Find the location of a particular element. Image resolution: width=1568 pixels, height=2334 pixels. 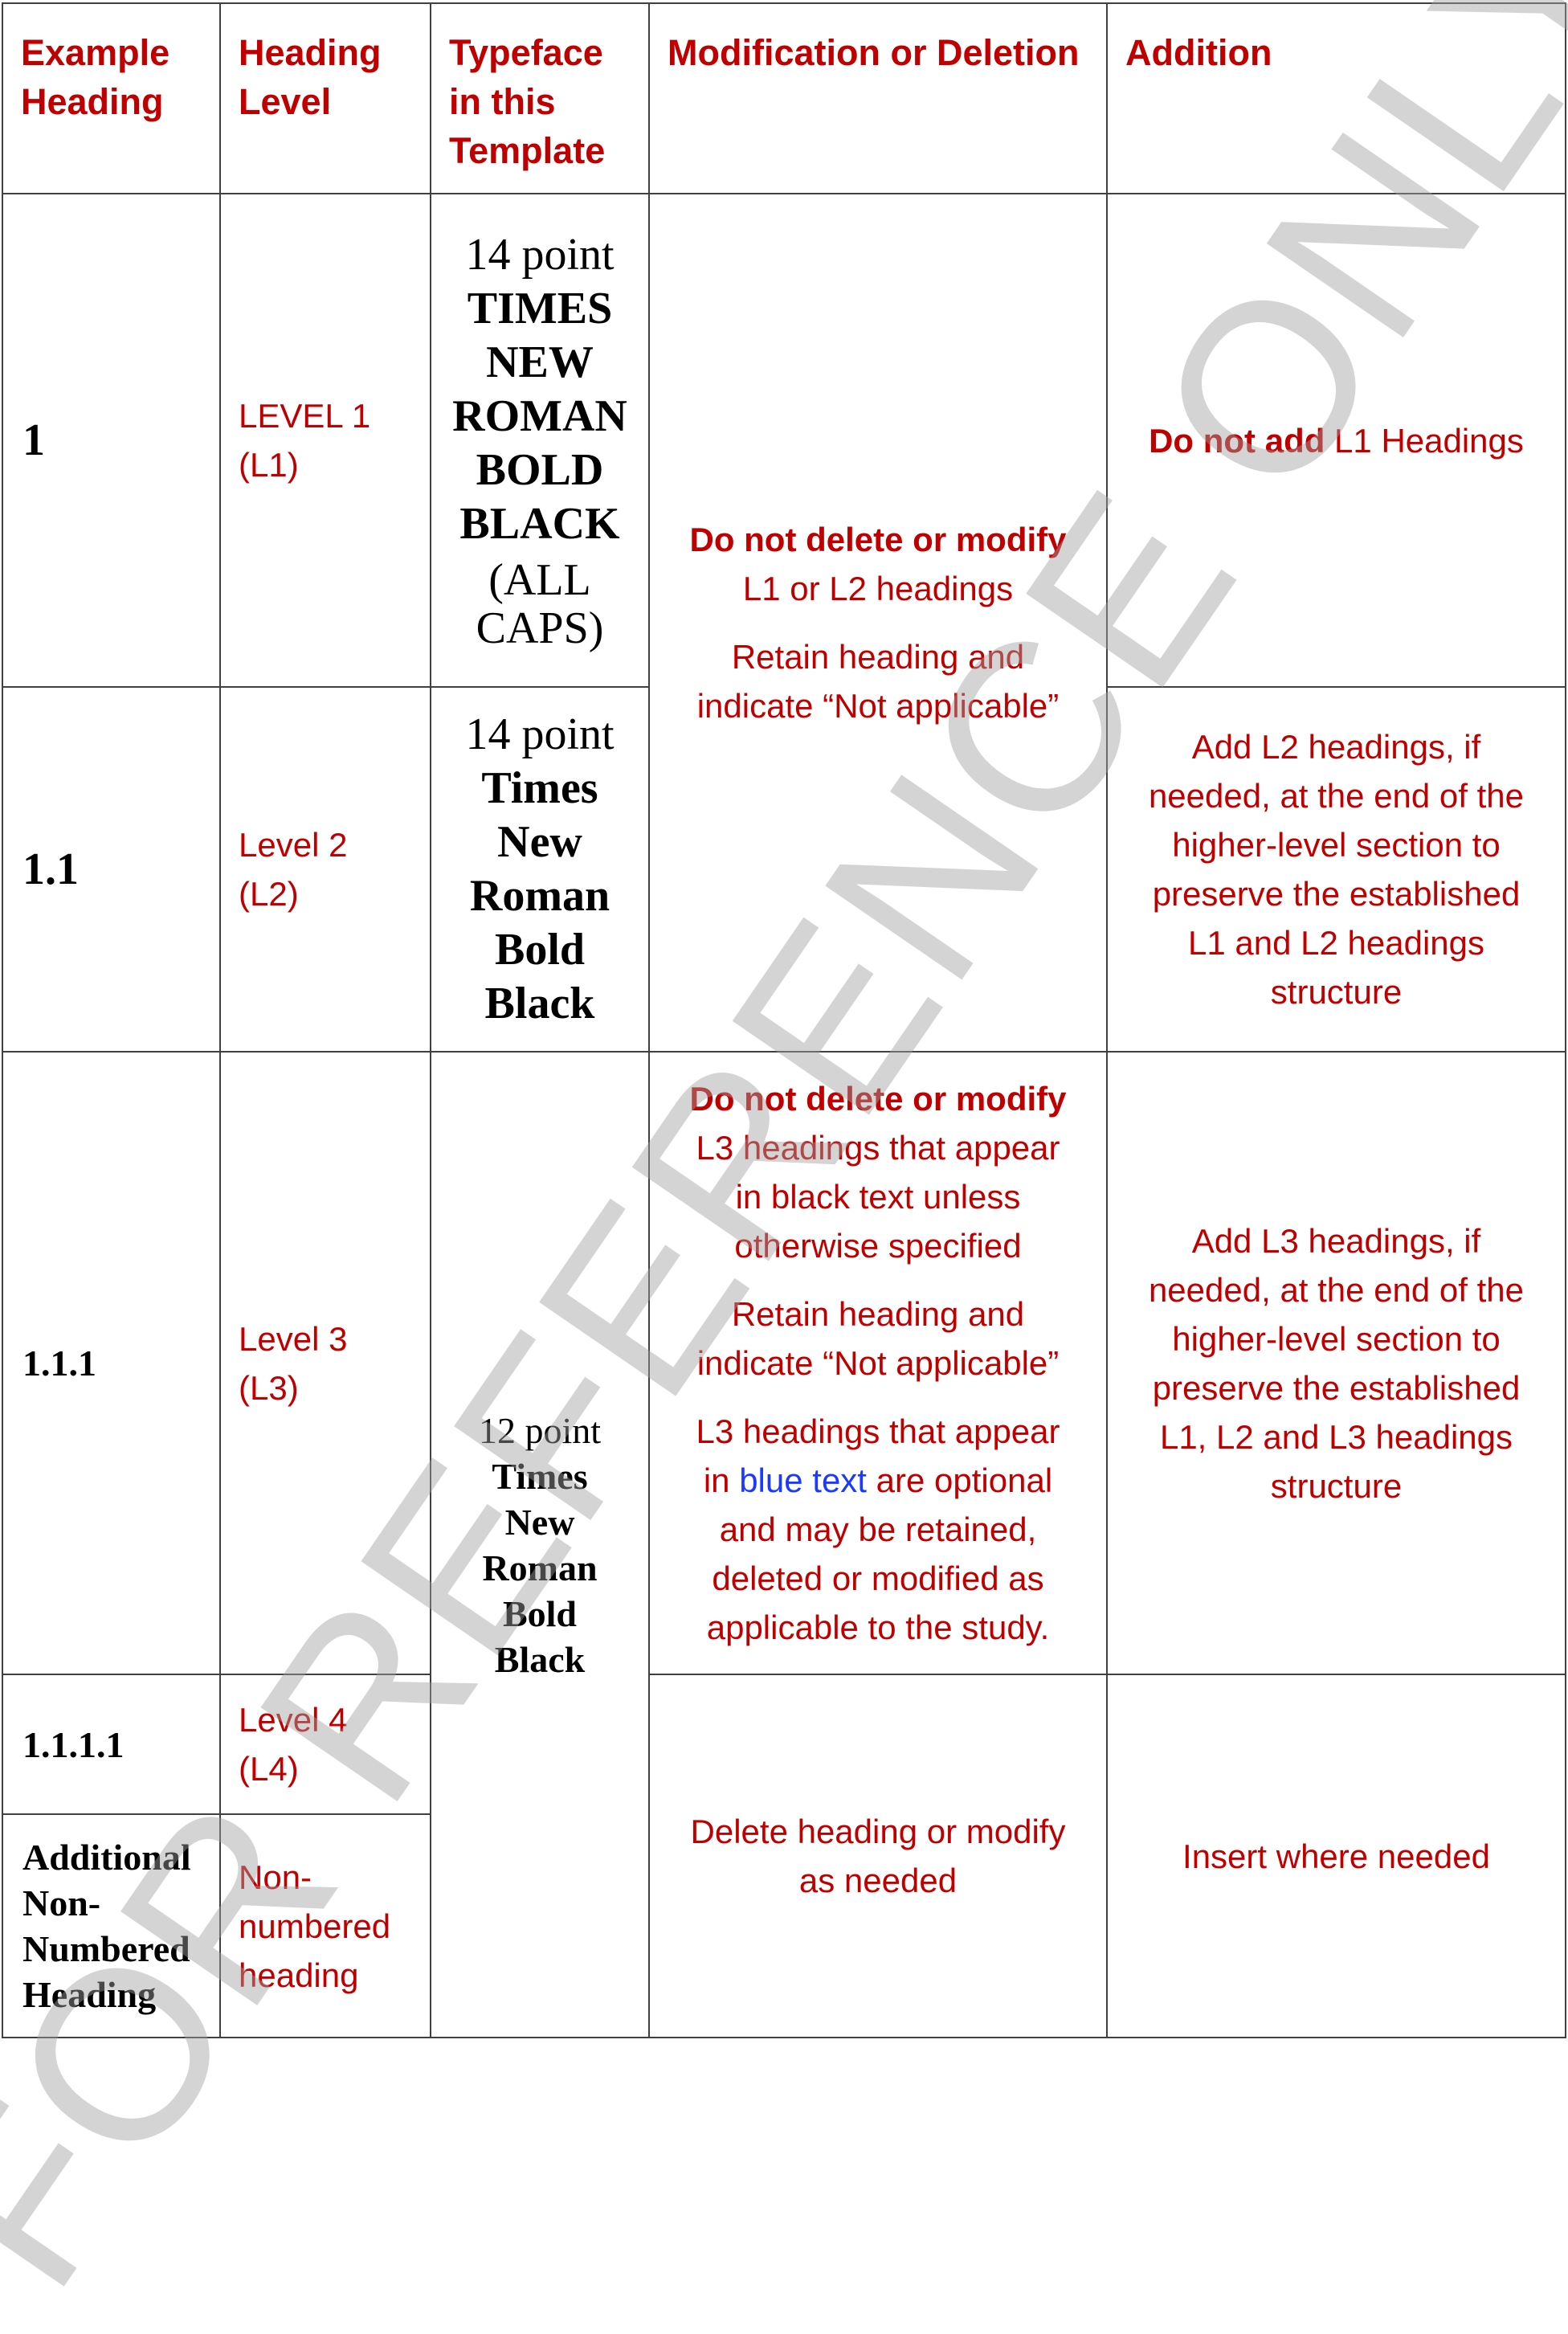

header-modification: Modification or Deletion is located at coordinates (878, 98).